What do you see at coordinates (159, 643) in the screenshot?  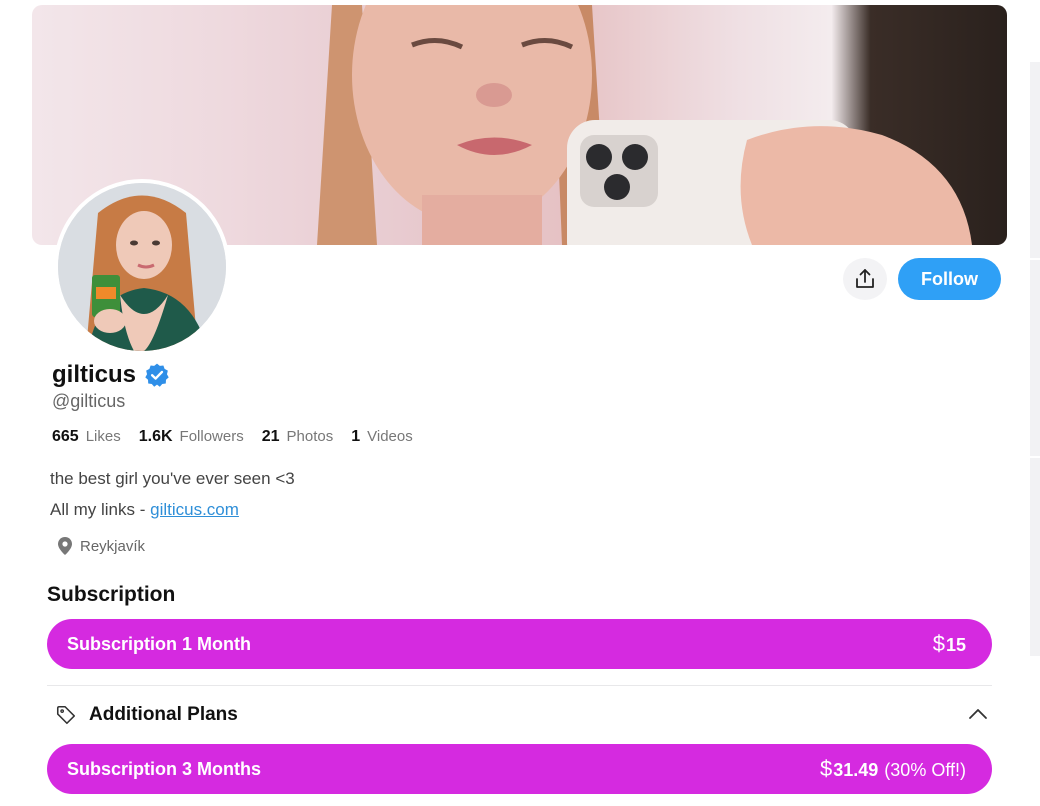 I see `plan-label: Subscription 1 Month` at bounding box center [159, 643].